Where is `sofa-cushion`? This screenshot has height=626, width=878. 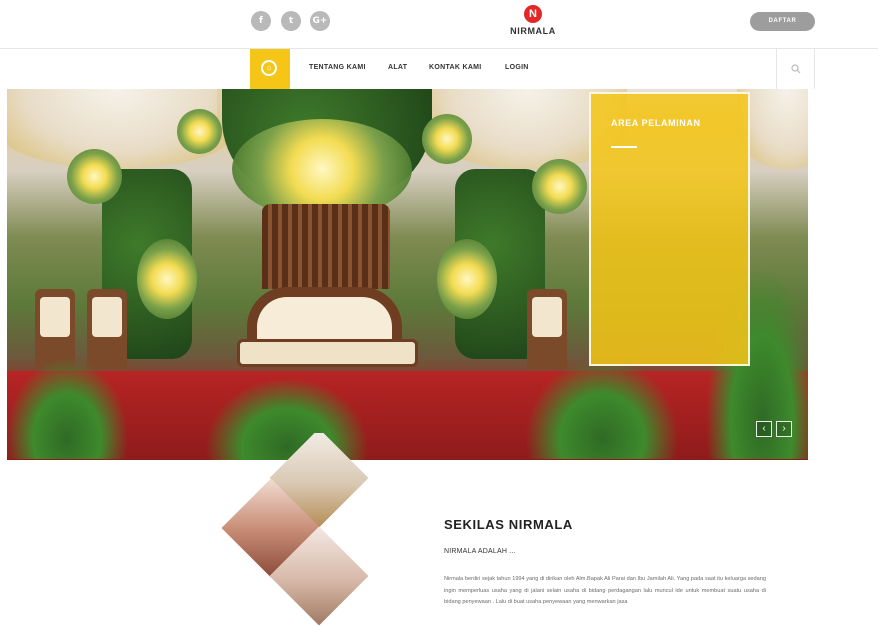
sofa-cushion is located at coordinates (324, 319).